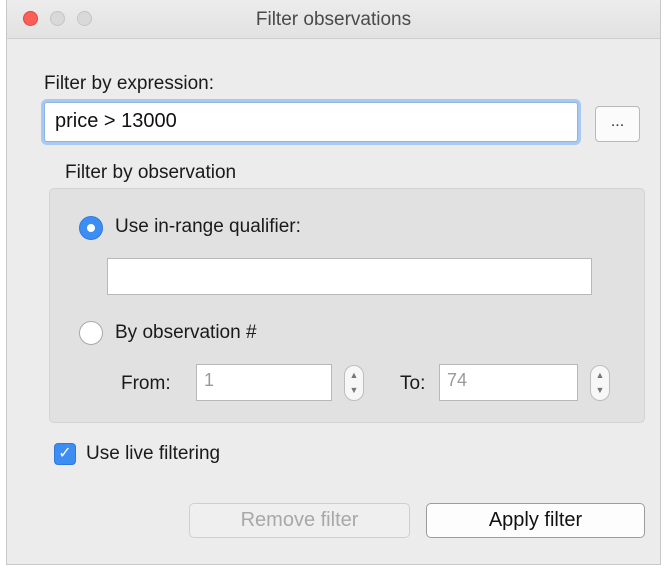  Describe the element at coordinates (349, 276) in the screenshot. I see `in-range-qualifier-input` at that location.